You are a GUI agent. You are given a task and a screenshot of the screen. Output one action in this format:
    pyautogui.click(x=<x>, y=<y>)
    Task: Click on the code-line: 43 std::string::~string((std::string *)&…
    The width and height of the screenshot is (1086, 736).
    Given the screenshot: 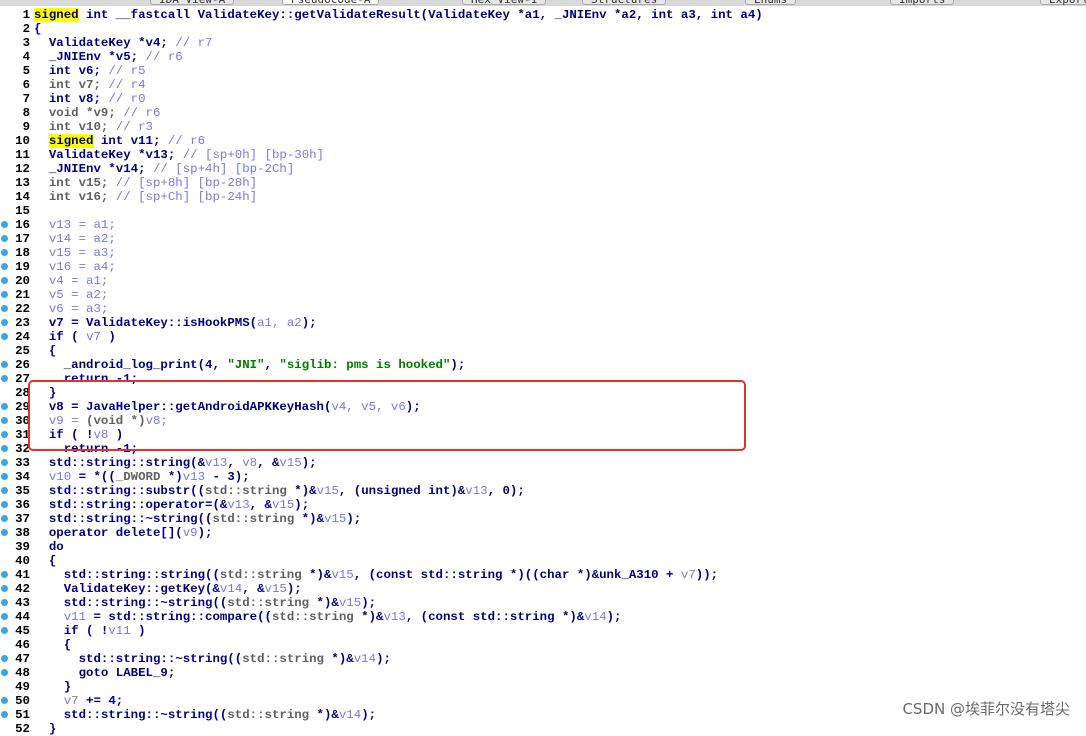 What is the action you would take?
    pyautogui.click(x=543, y=603)
    